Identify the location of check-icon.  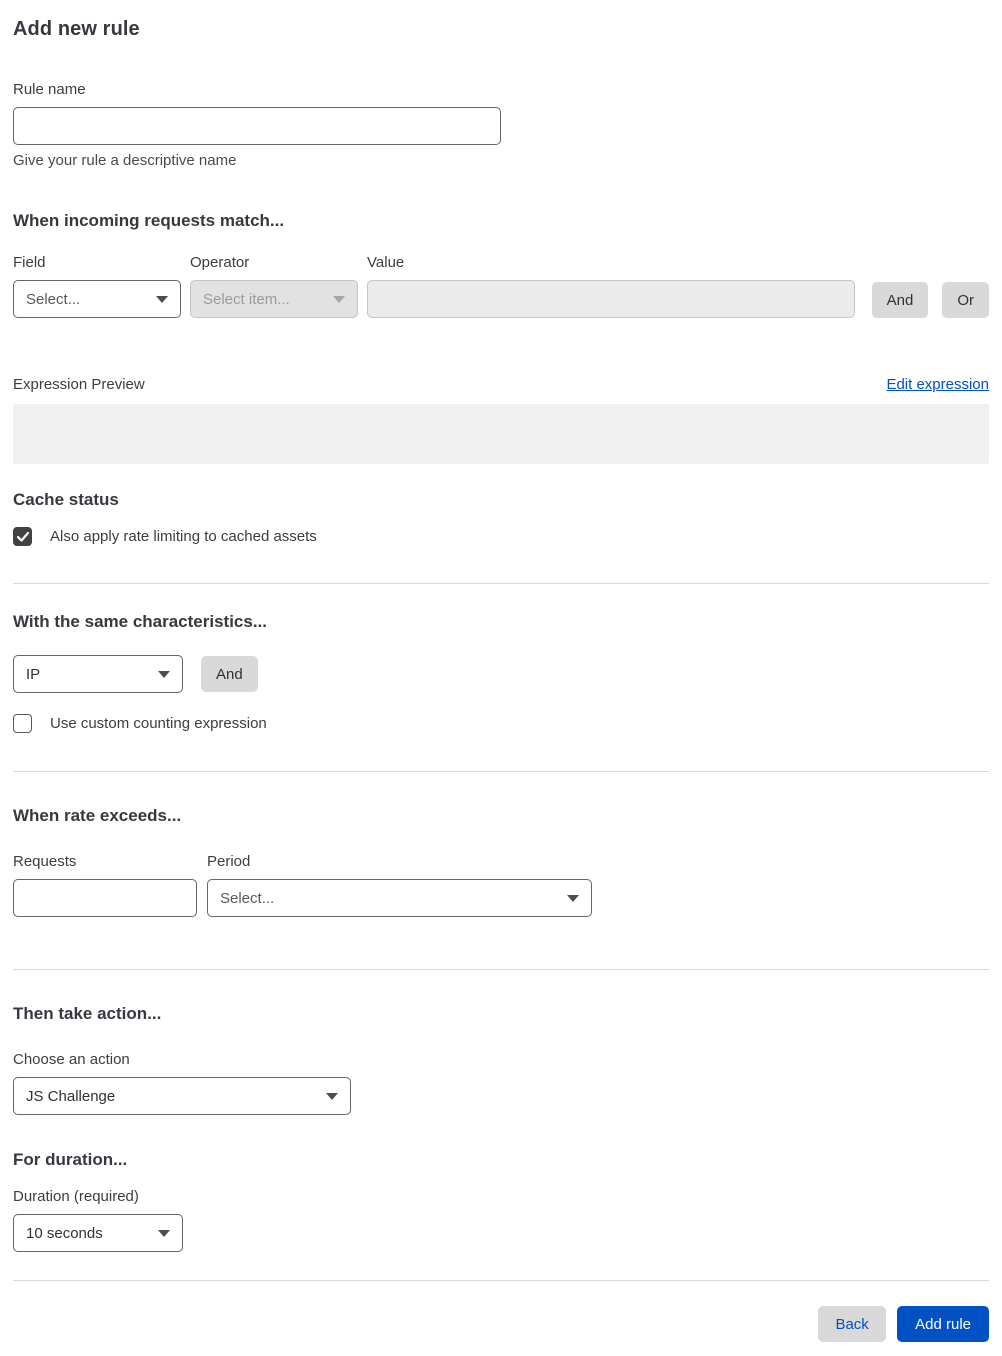
(22, 536).